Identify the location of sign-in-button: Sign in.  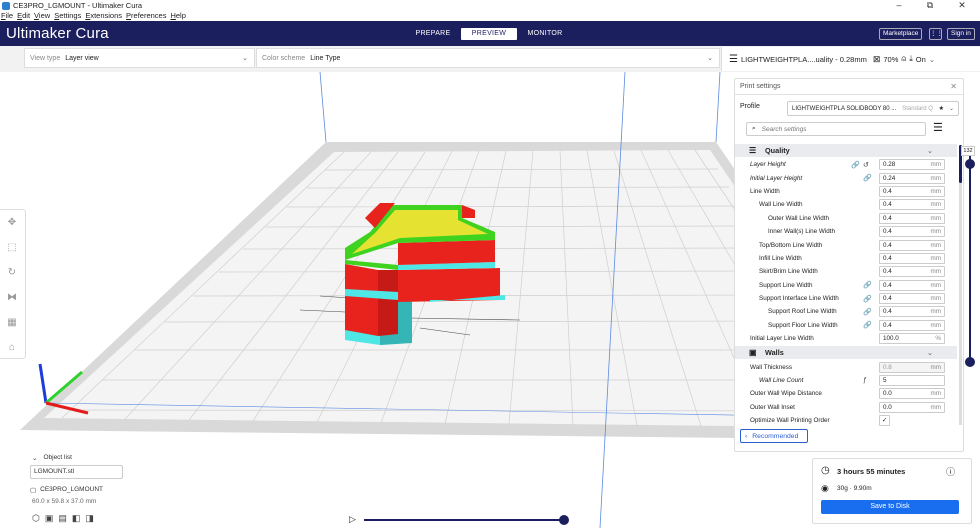
(961, 34).